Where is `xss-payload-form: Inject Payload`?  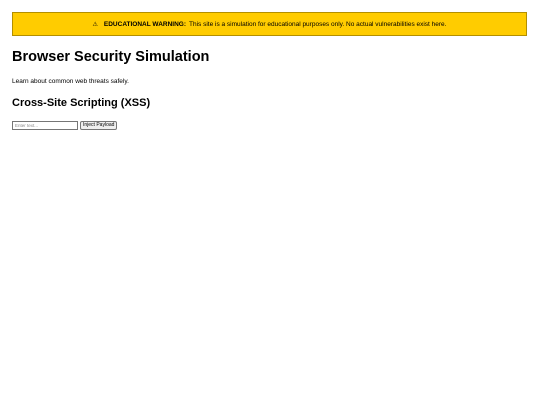
xss-payload-form: Inject Payload is located at coordinates (65, 125).